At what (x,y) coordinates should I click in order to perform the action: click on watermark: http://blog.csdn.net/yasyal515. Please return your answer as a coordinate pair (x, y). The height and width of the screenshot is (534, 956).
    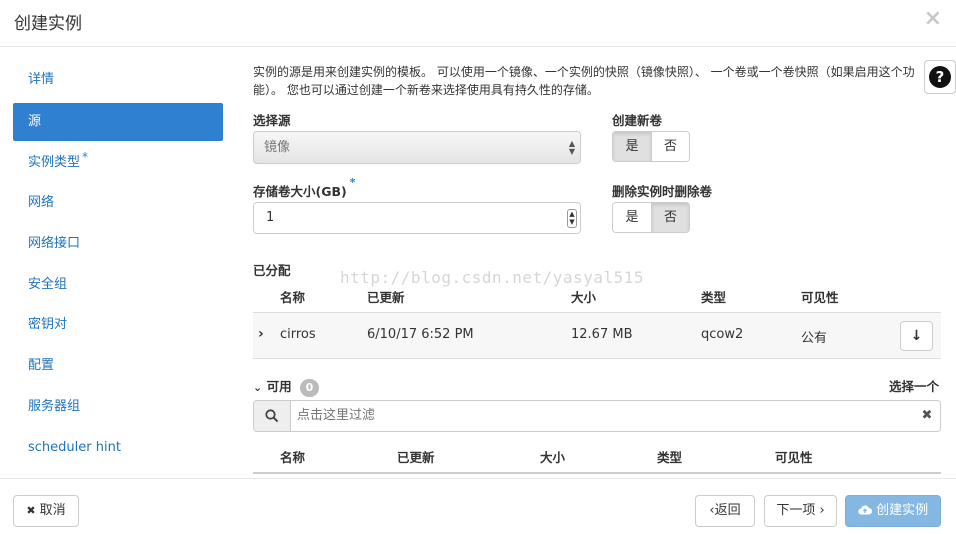
    Looking at the image, I should click on (492, 277).